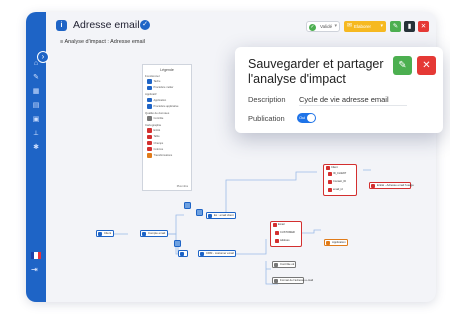 This screenshot has height=314, width=450. Describe the element at coordinates (105, 233) in the screenshot. I see `diagram-node: Client` at that location.